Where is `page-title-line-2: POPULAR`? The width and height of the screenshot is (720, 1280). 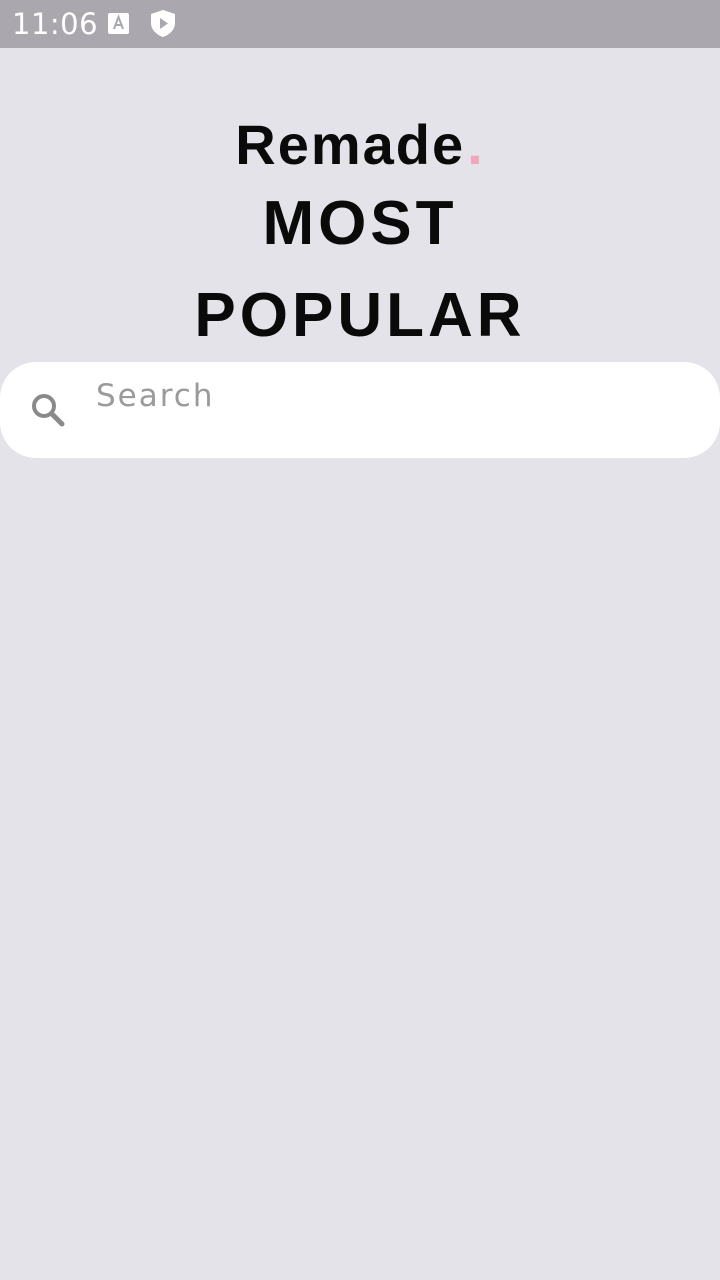
page-title-line-2: POPULAR is located at coordinates (360, 315).